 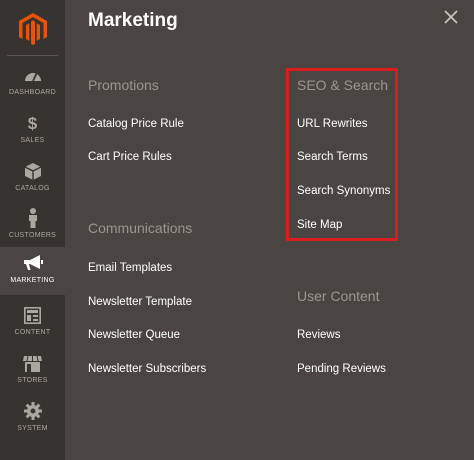 What do you see at coordinates (136, 124) in the screenshot?
I see `menu-link-catalog-price-rule: Catalog Price Rule` at bounding box center [136, 124].